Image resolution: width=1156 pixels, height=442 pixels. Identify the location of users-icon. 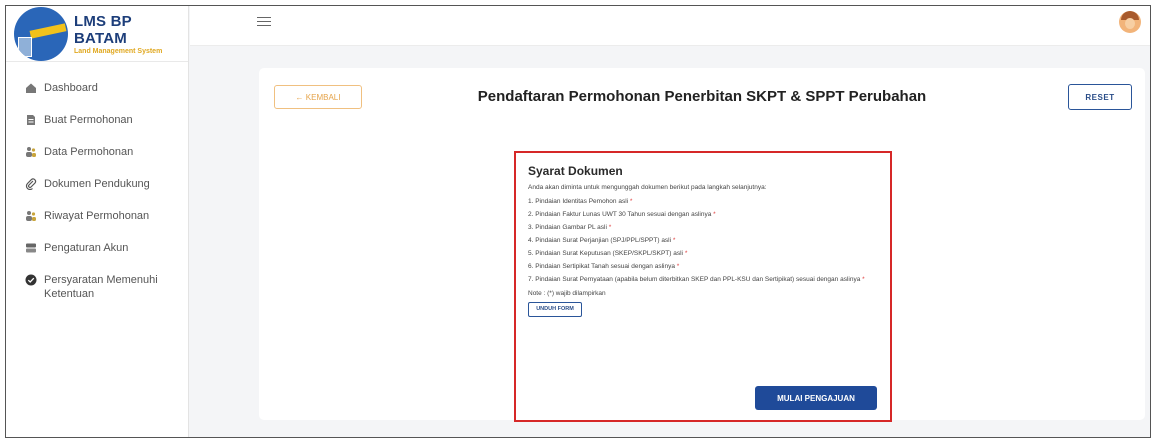
(31, 152).